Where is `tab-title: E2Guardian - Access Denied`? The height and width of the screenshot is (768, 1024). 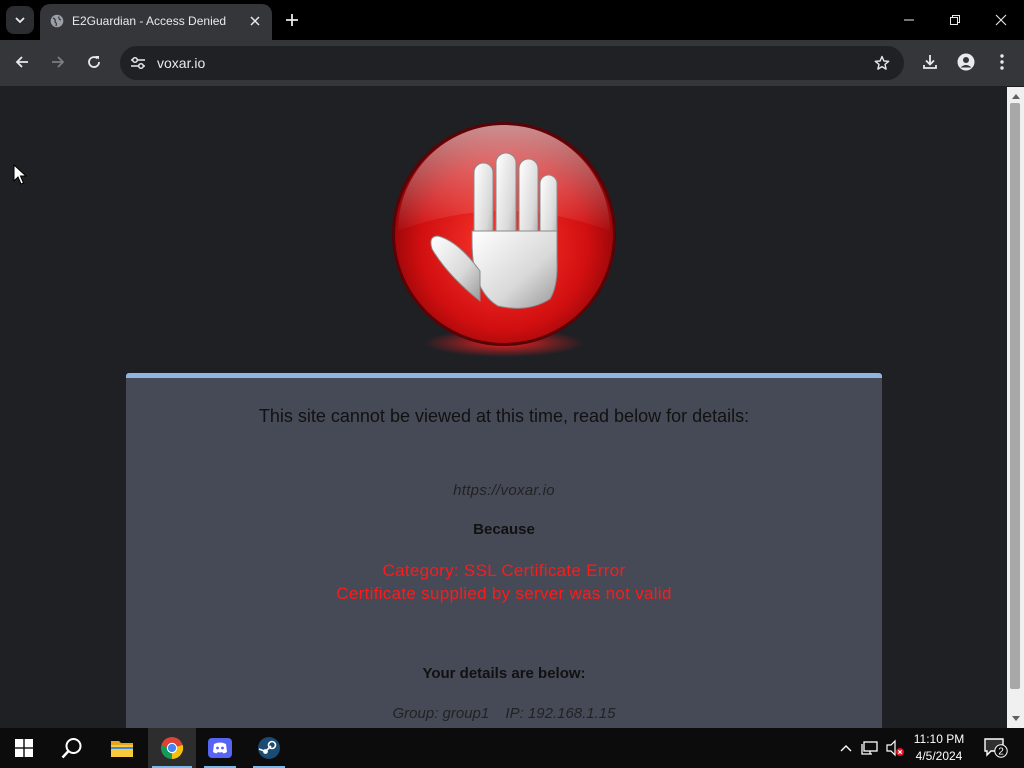
tab-title: E2Guardian - Access Denied is located at coordinates (149, 21).